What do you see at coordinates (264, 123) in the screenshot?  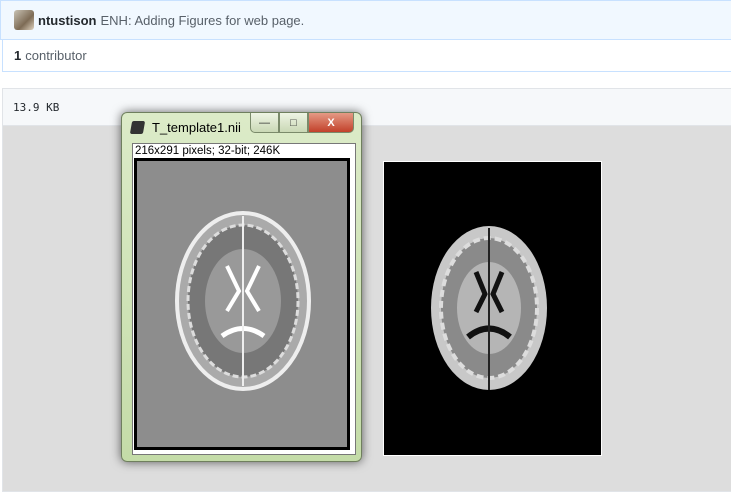 I see `minimize-button: —` at bounding box center [264, 123].